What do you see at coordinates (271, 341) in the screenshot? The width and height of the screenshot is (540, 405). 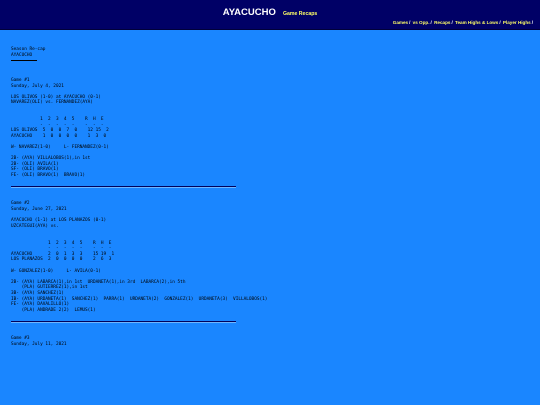 I see `game-block: Game #3 Sunday, July 11, 2021` at bounding box center [271, 341].